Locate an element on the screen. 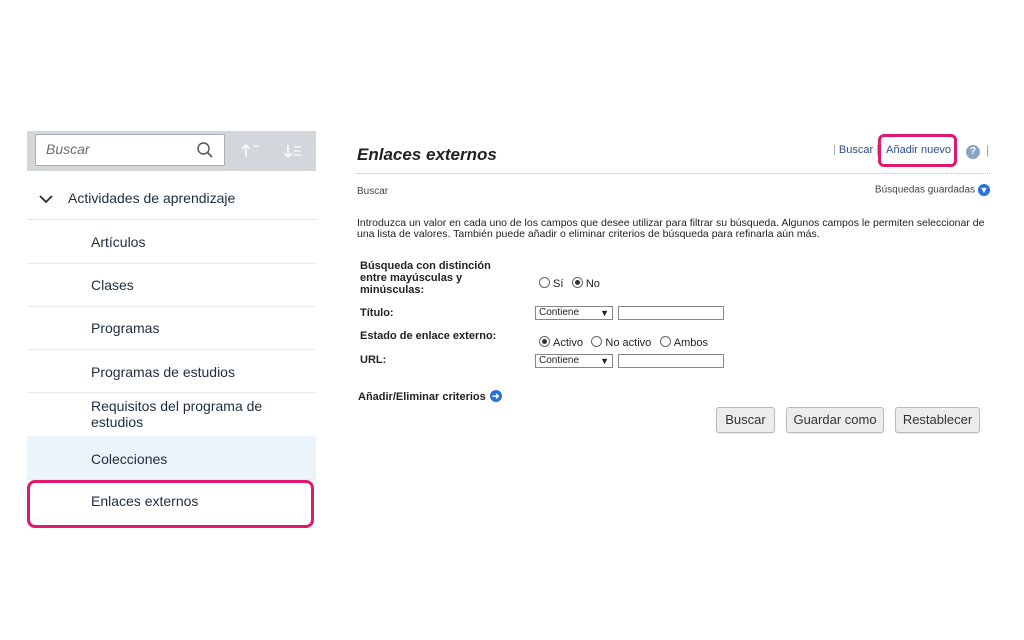  saved-searches-link: Búsquedas guardadas ▼ is located at coordinates (932, 190).